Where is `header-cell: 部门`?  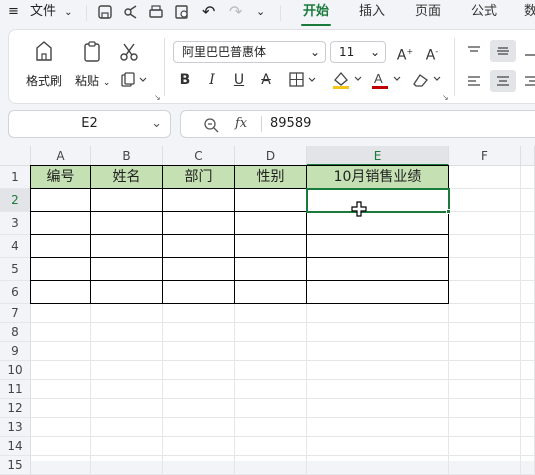
header-cell: 部门 is located at coordinates (199, 177).